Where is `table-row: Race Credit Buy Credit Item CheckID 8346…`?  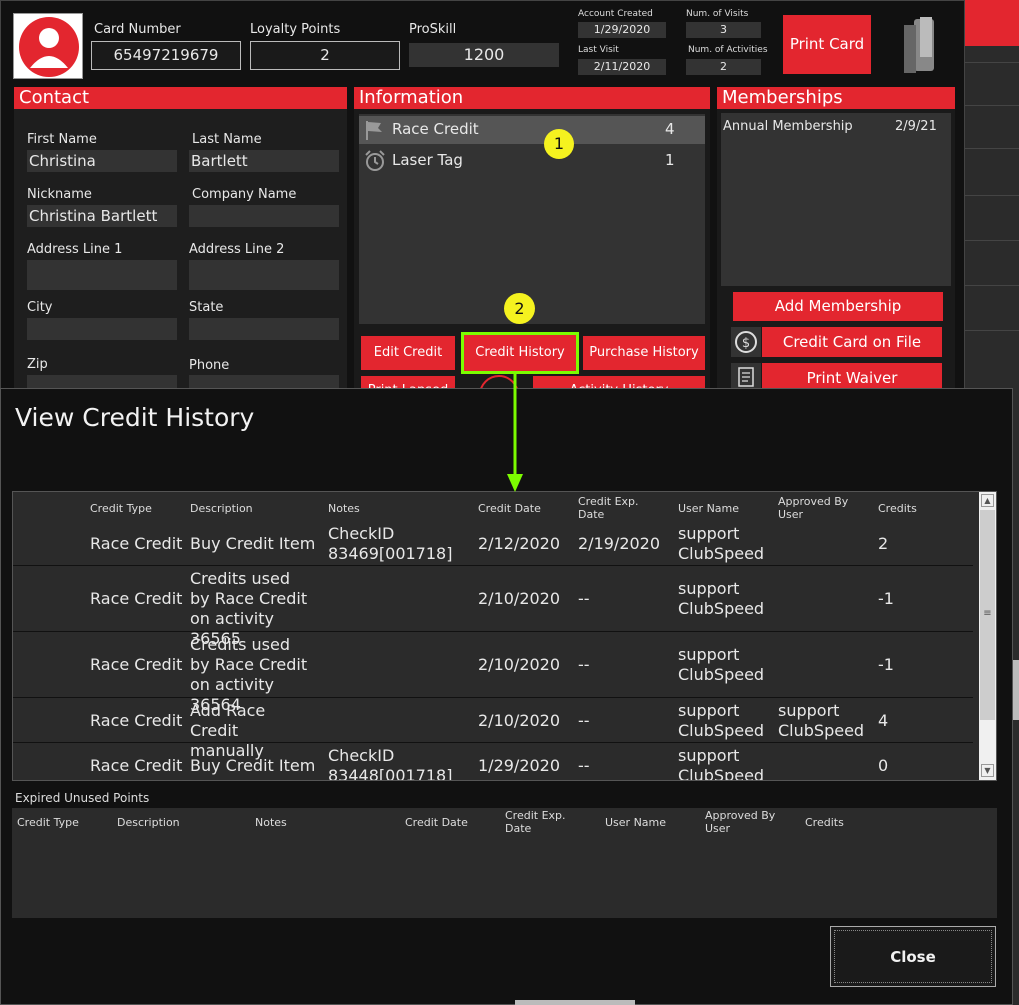 table-row: Race Credit Buy Credit Item CheckID 8346… is located at coordinates (493, 544).